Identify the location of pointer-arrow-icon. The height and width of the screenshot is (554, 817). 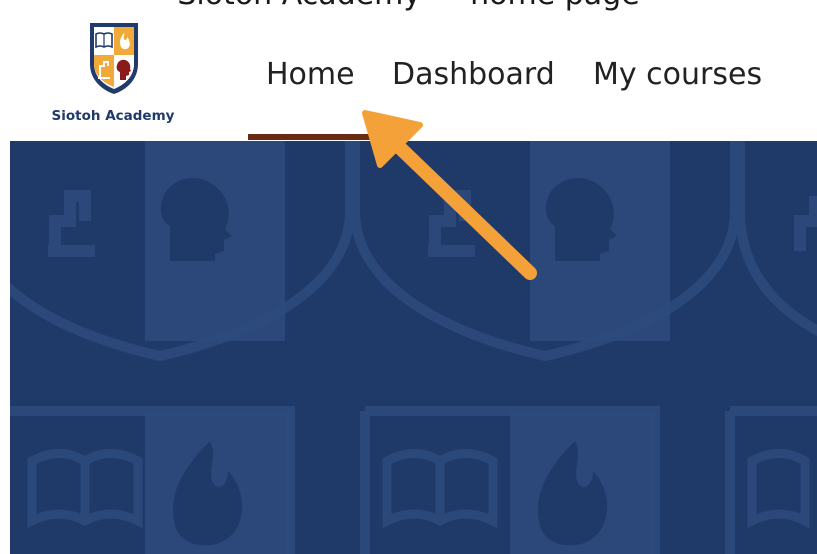
(449, 195).